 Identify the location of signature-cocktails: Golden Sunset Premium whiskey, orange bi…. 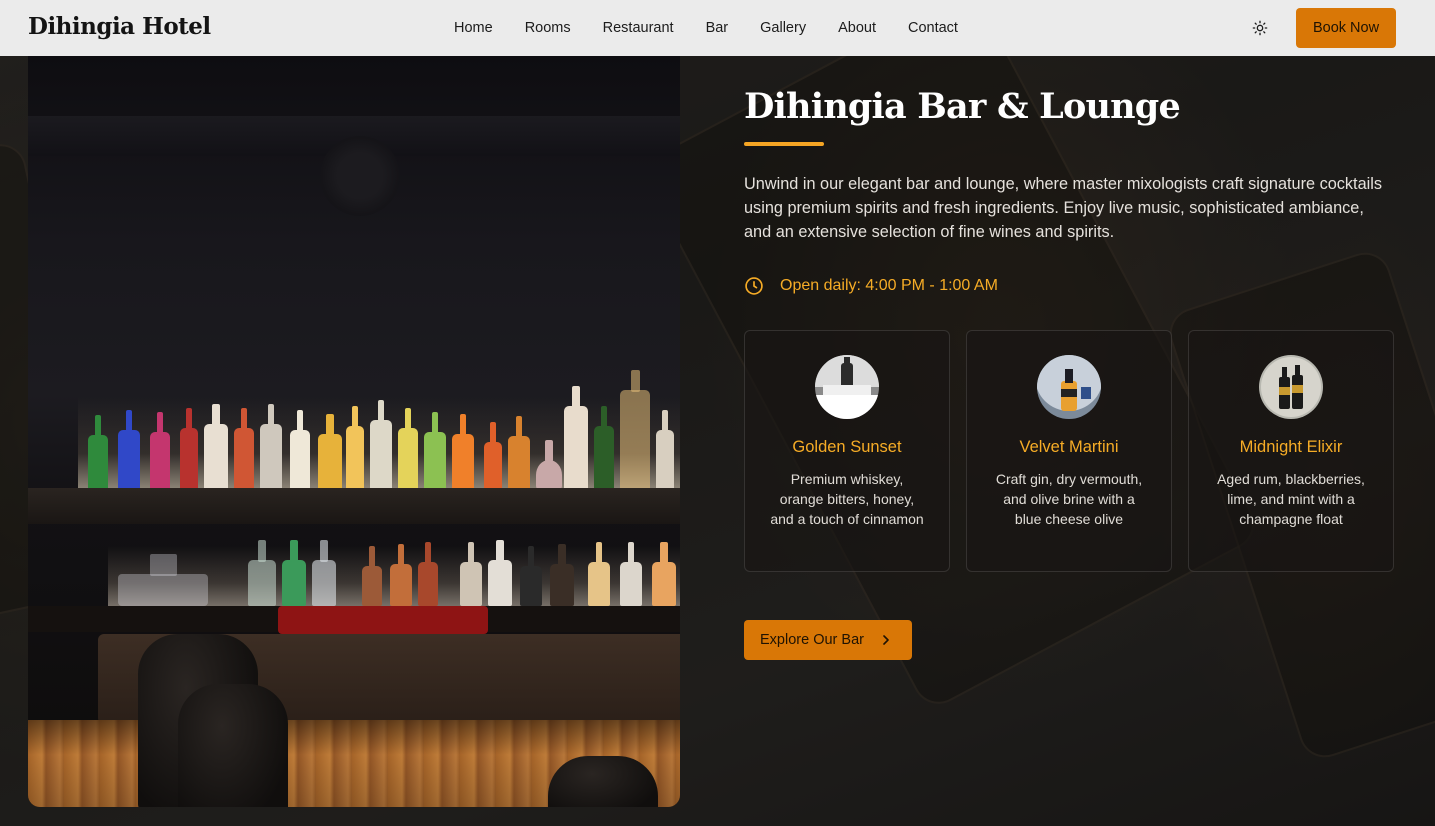
(1070, 451).